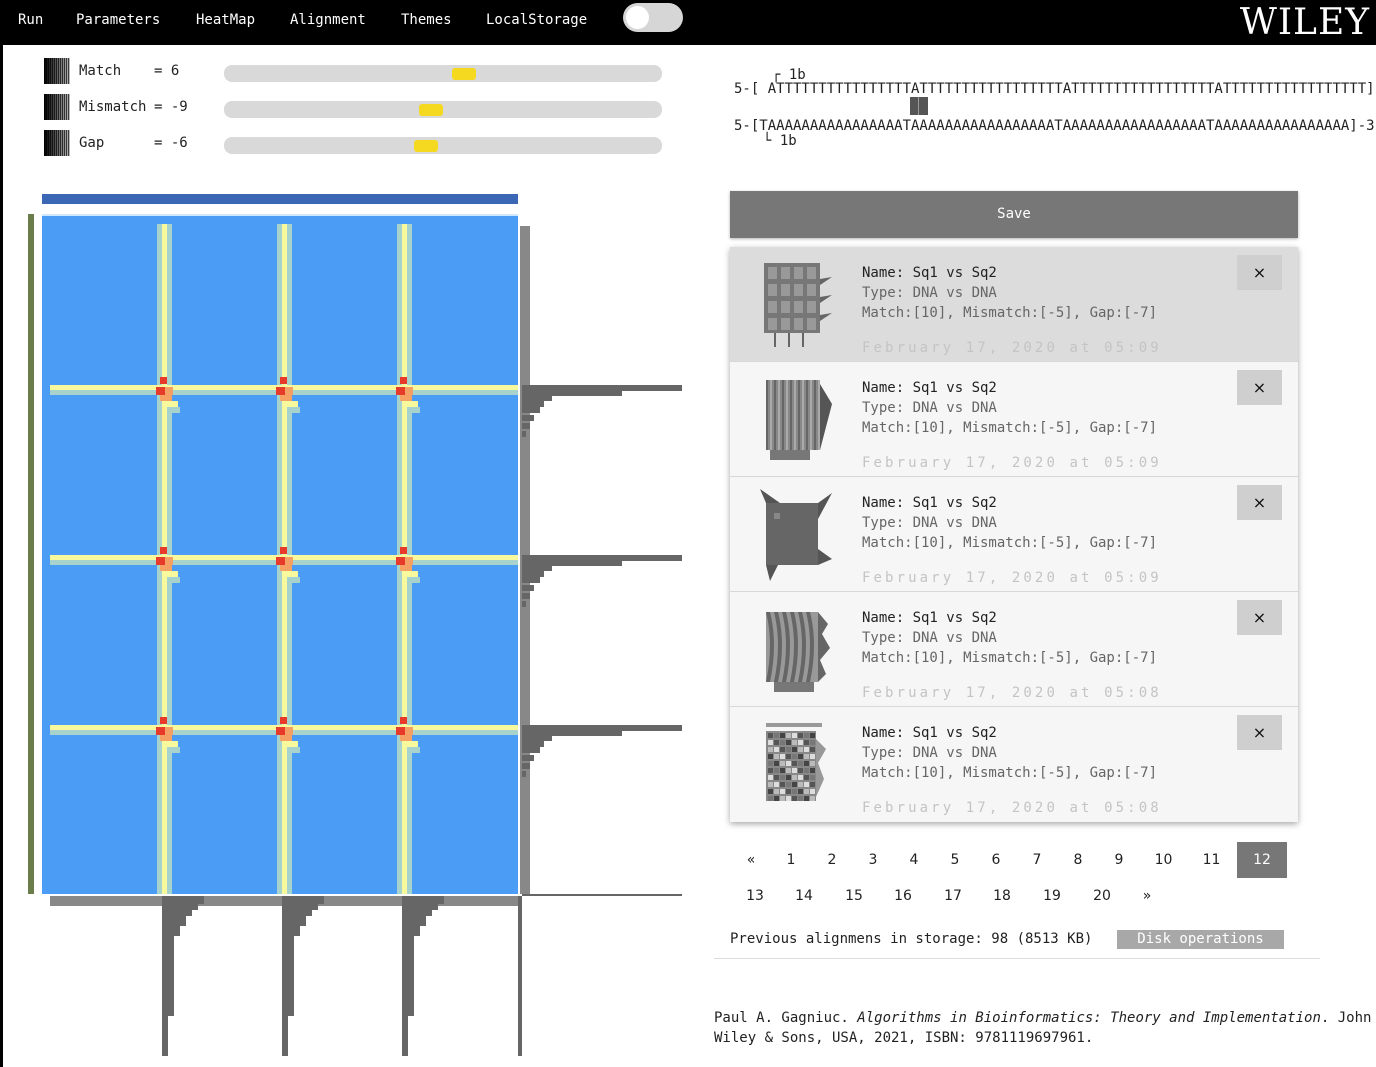 The image size is (1376, 1067). What do you see at coordinates (328, 20) in the screenshot?
I see `nav-alignment: Alignment` at bounding box center [328, 20].